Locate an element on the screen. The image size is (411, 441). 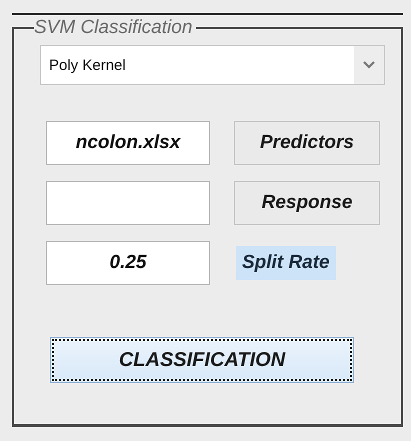
chevron-down-icon is located at coordinates (369, 65).